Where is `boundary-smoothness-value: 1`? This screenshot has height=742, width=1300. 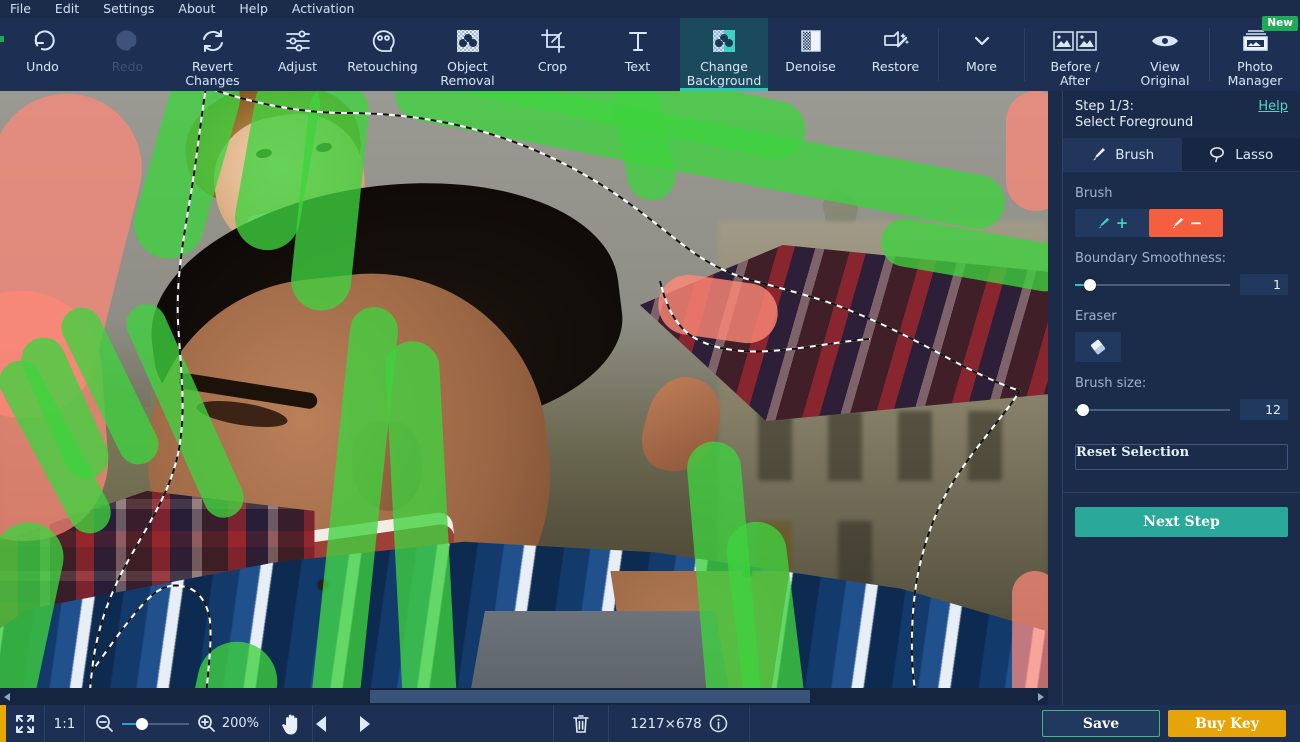
boundary-smoothness-value: 1 is located at coordinates (1264, 284).